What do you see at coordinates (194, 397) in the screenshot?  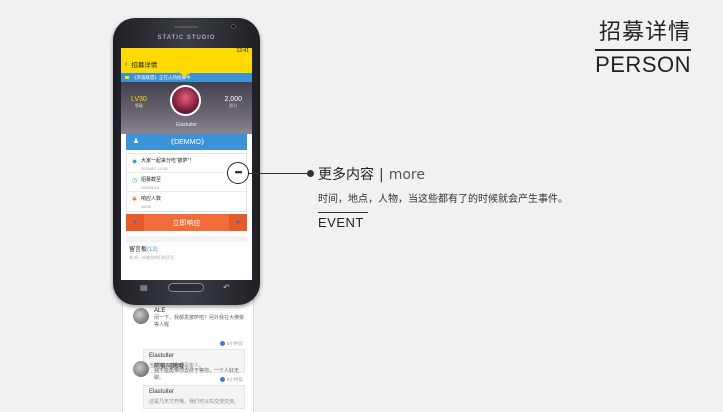 I see `reply-box: Elastuiter 还是几天才开哦，我们可以先交流交流。` at bounding box center [194, 397].